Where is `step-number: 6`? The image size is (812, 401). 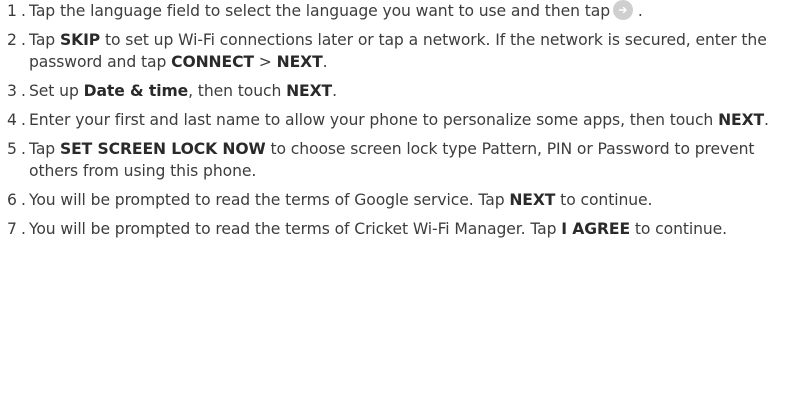 step-number: 6 is located at coordinates (12, 200).